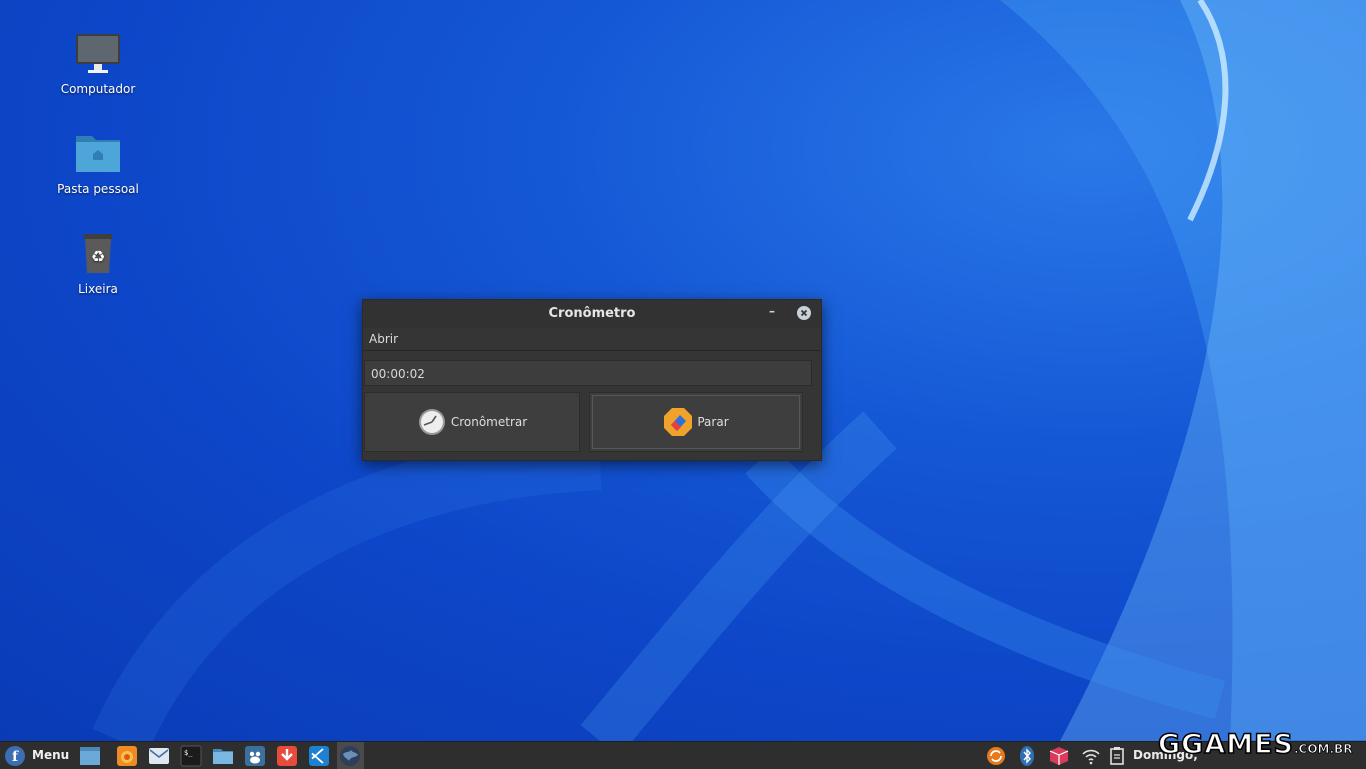 The width and height of the screenshot is (1366, 769). Describe the element at coordinates (98, 189) in the screenshot. I see `desktop-icon-label: Pasta pessoal` at that location.